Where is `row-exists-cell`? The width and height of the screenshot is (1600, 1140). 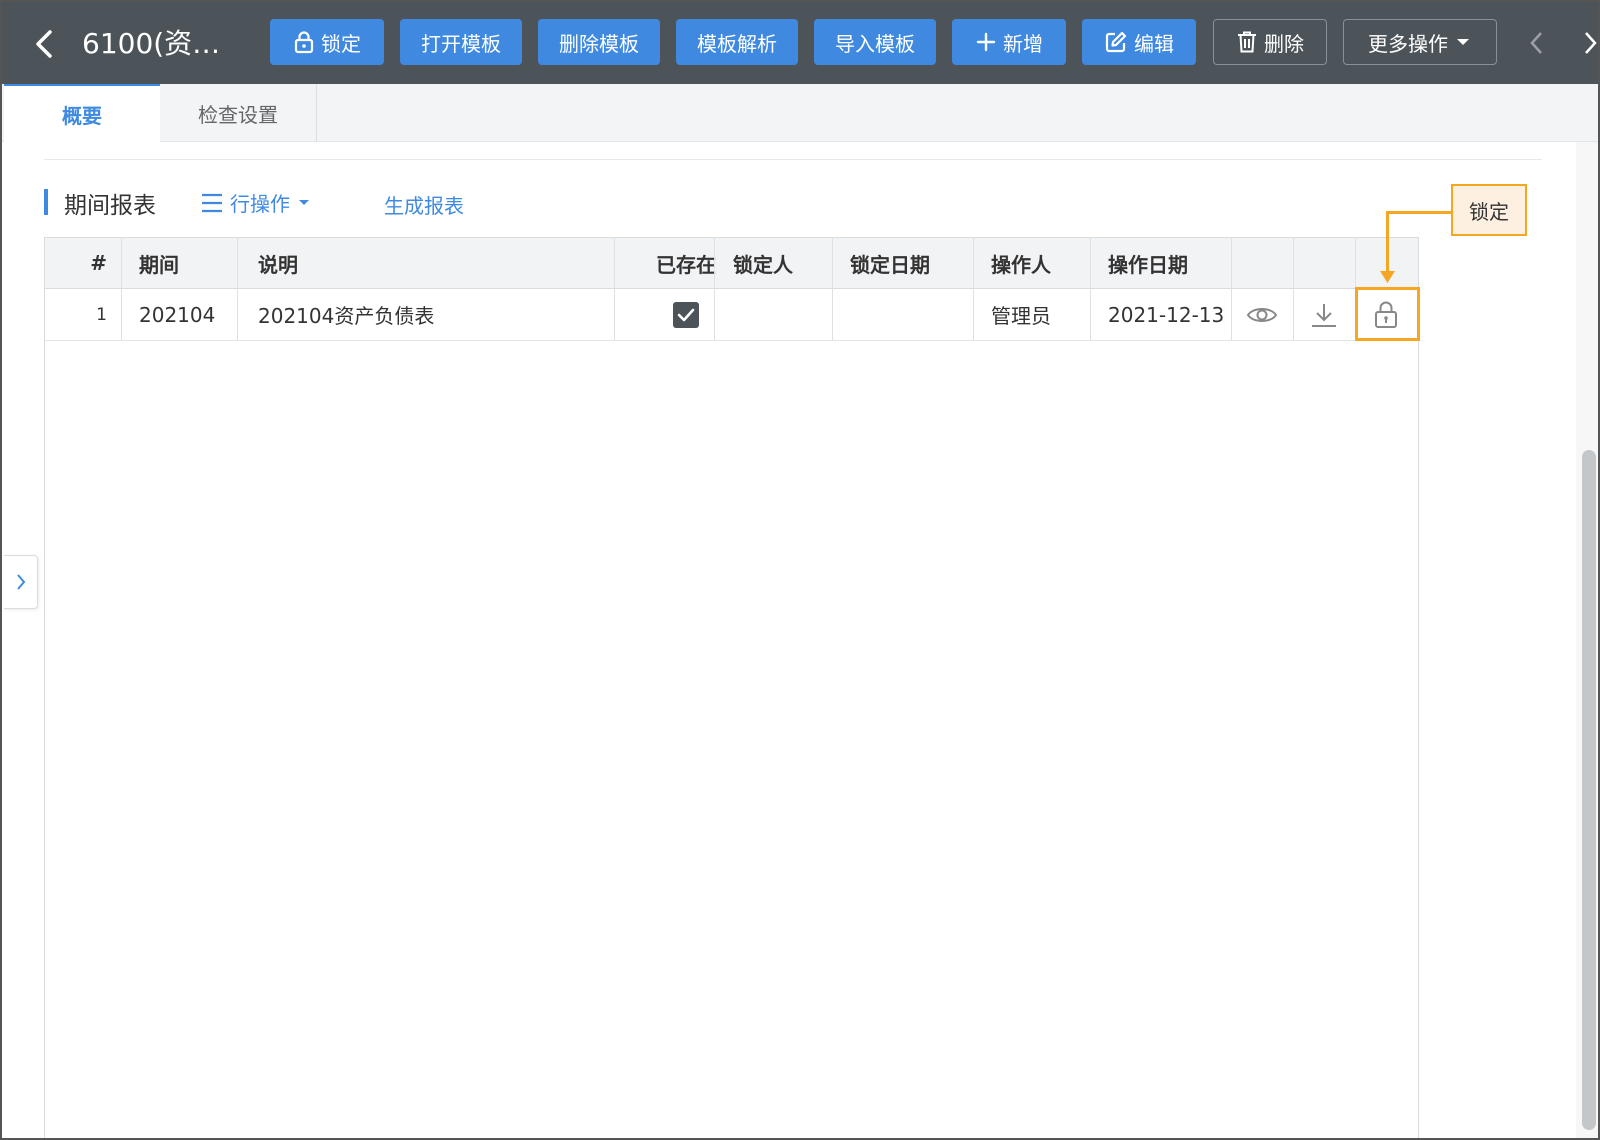
row-exists-cell is located at coordinates (686, 314).